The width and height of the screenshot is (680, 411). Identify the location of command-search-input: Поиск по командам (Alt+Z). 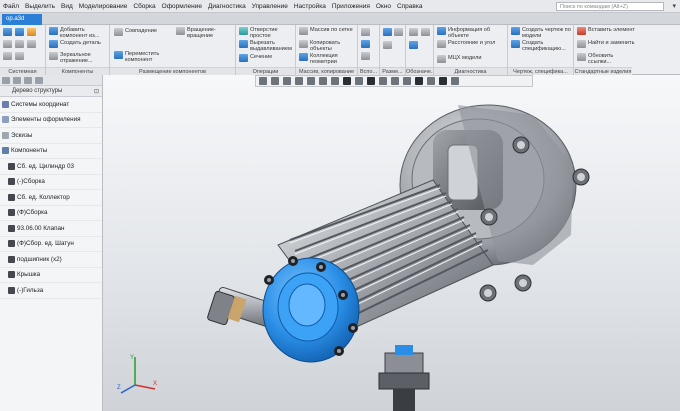
(610, 6).